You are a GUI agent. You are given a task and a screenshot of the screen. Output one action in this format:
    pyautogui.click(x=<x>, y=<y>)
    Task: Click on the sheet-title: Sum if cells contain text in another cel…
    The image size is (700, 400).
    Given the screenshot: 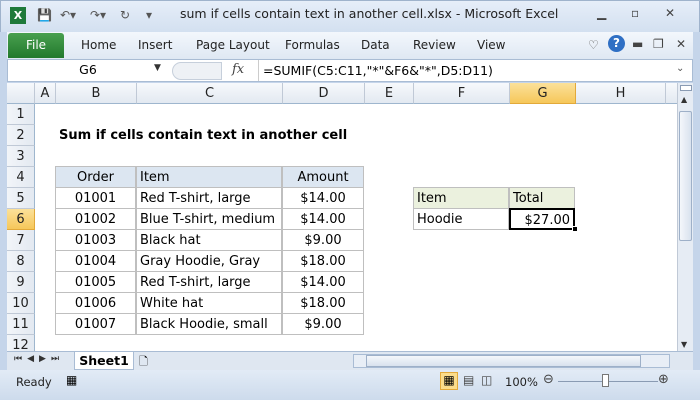 What is the action you would take?
    pyautogui.click(x=256, y=135)
    